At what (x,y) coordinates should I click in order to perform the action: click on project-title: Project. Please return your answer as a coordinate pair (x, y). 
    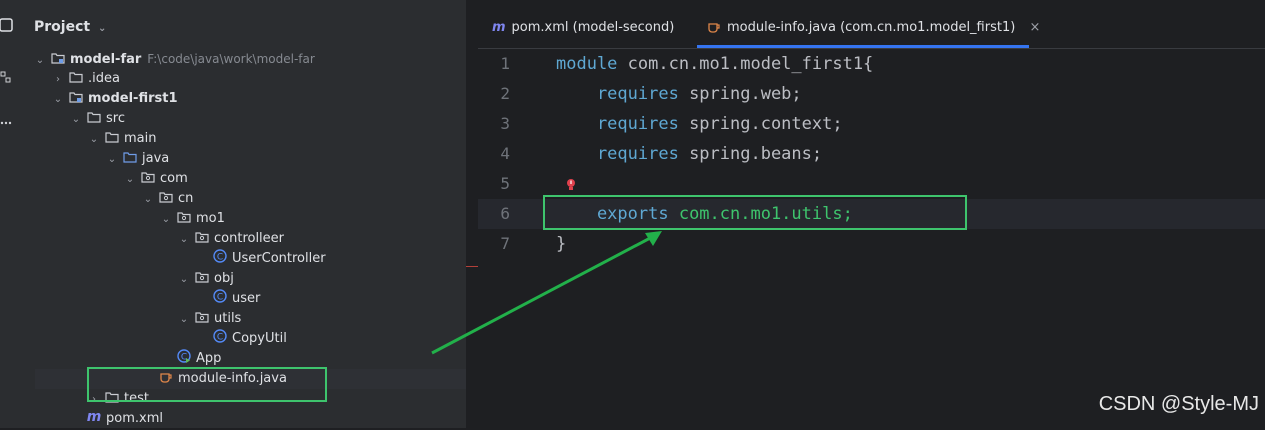
    Looking at the image, I should click on (62, 27).